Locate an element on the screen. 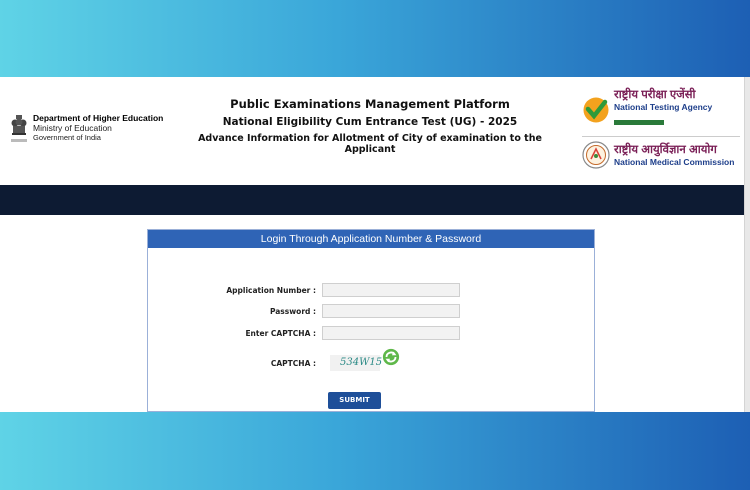  captcha-input is located at coordinates (391, 333).